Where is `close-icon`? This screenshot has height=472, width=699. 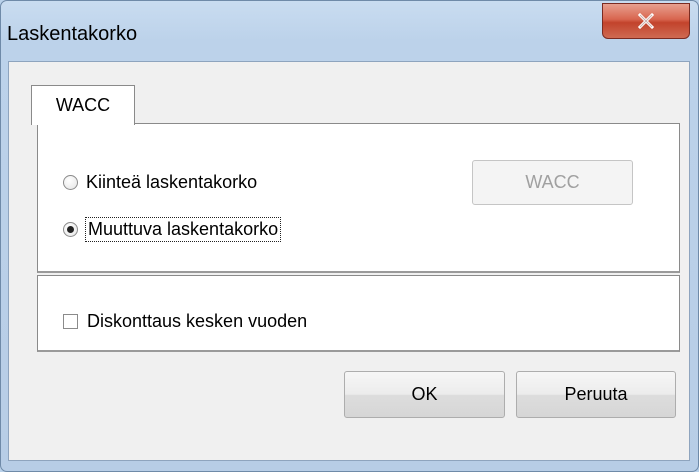
close-icon is located at coordinates (646, 21).